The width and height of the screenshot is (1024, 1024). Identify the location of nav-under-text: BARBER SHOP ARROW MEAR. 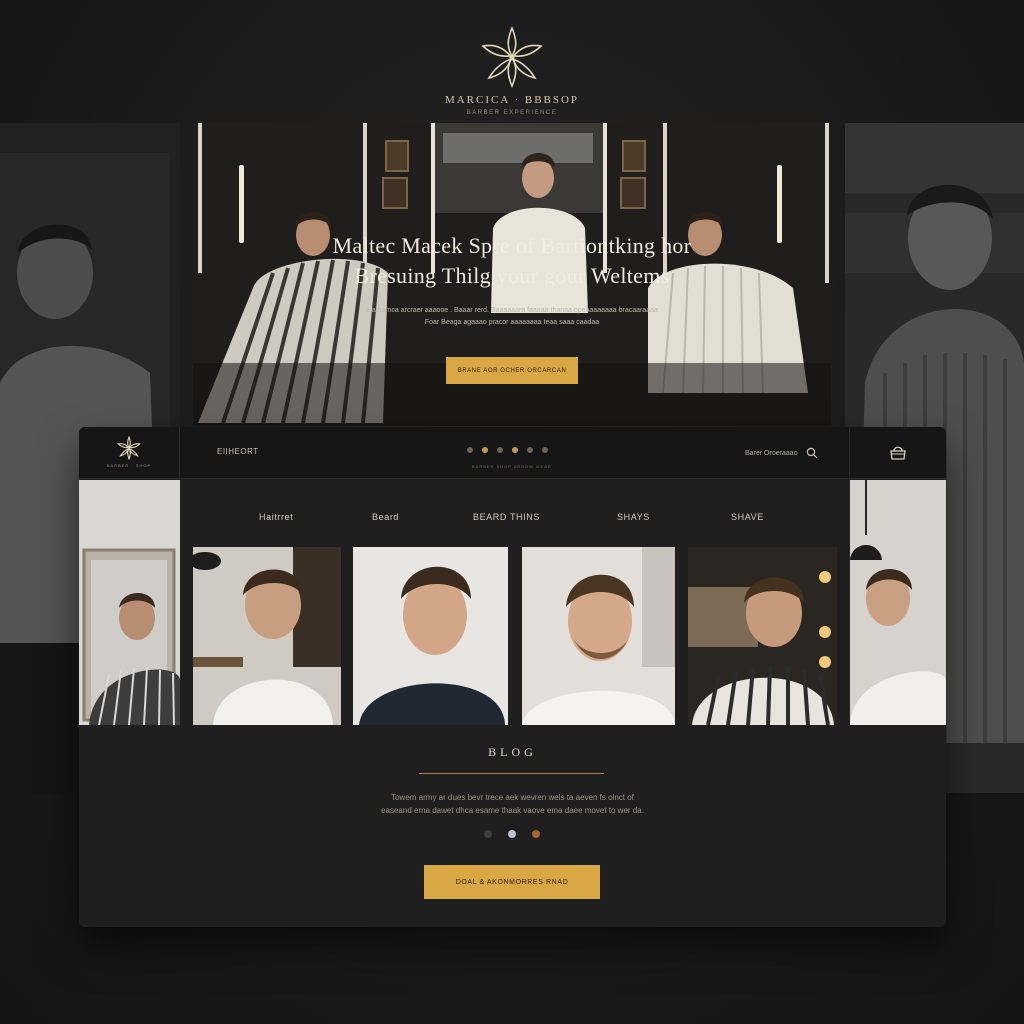
(512, 466).